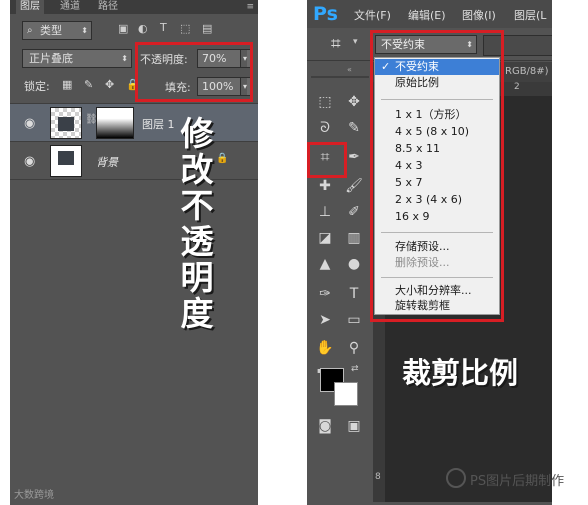 This screenshot has height=505, width=588. I want to click on stamp-tool-icon: ⊥, so click(325, 212).